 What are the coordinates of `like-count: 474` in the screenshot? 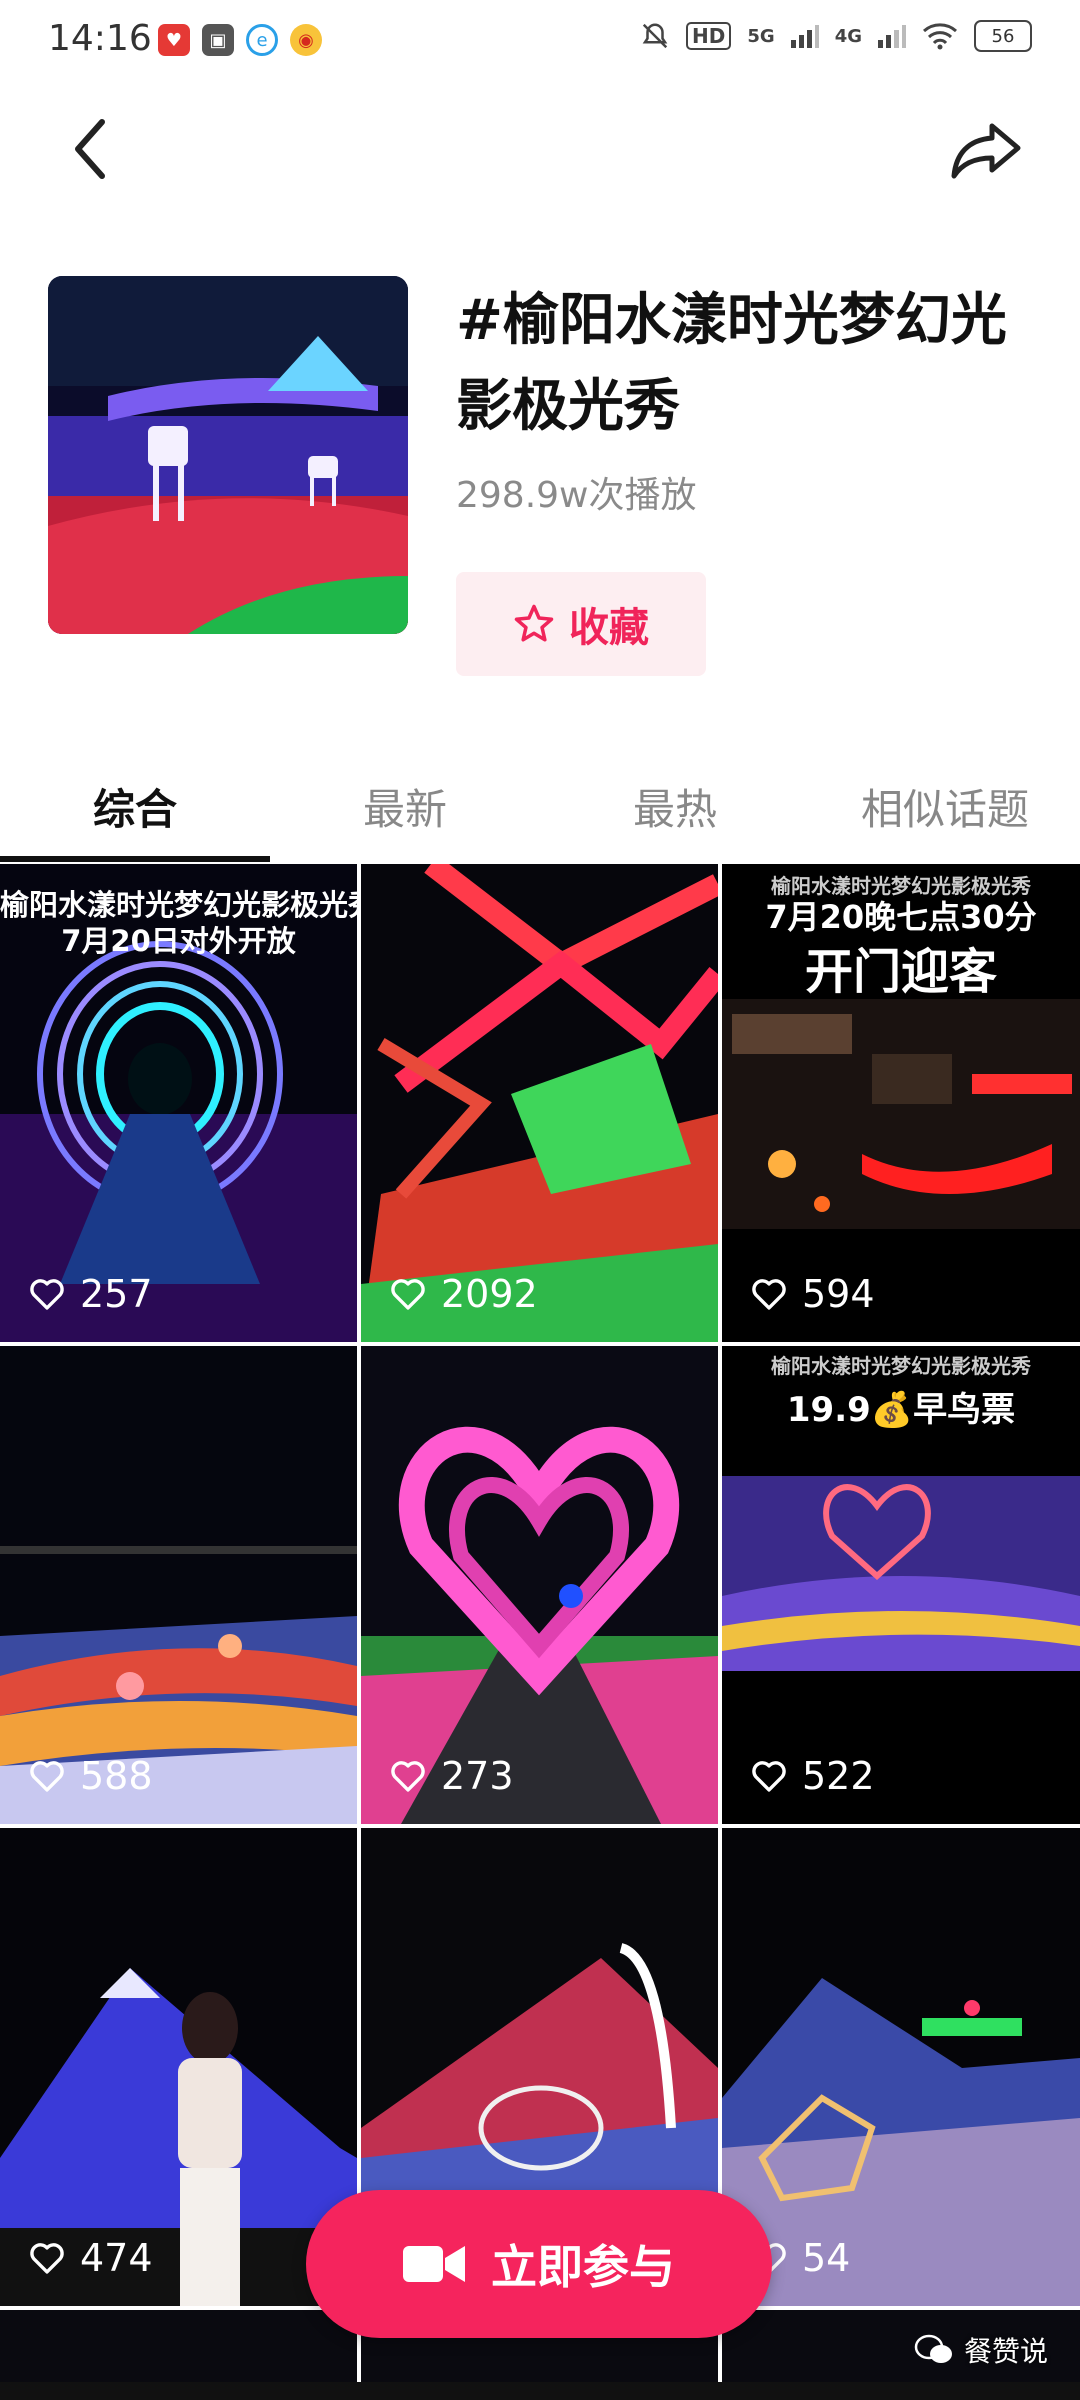 It's located at (90, 2258).